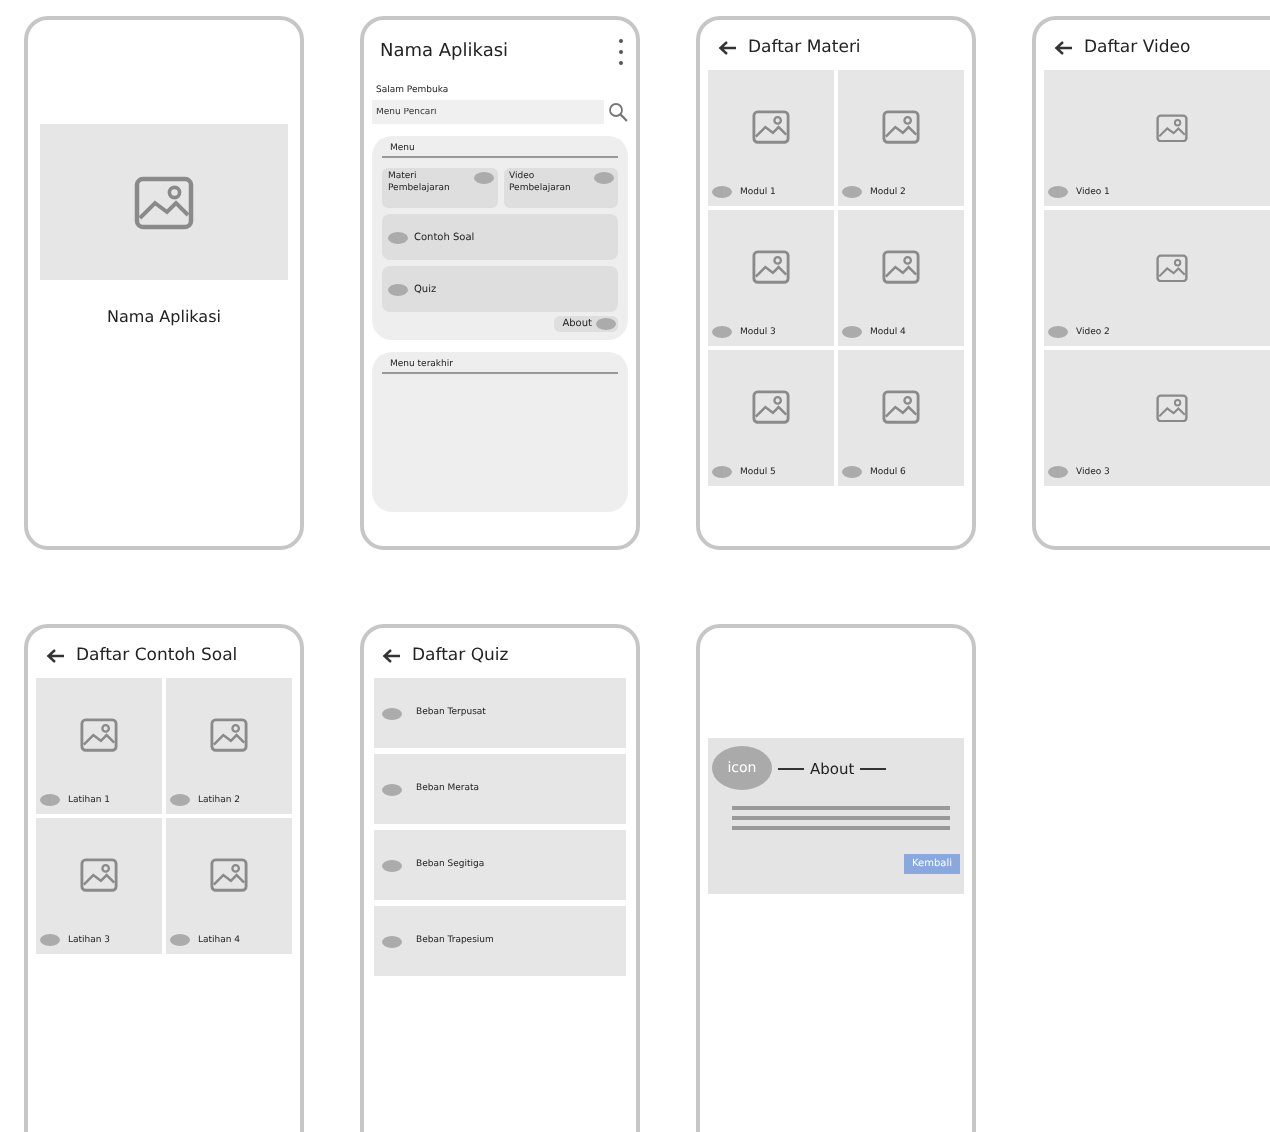 The image size is (1270, 1132). Describe the element at coordinates (164, 317) in the screenshot. I see `app-name: Nama Aplikasi` at that location.